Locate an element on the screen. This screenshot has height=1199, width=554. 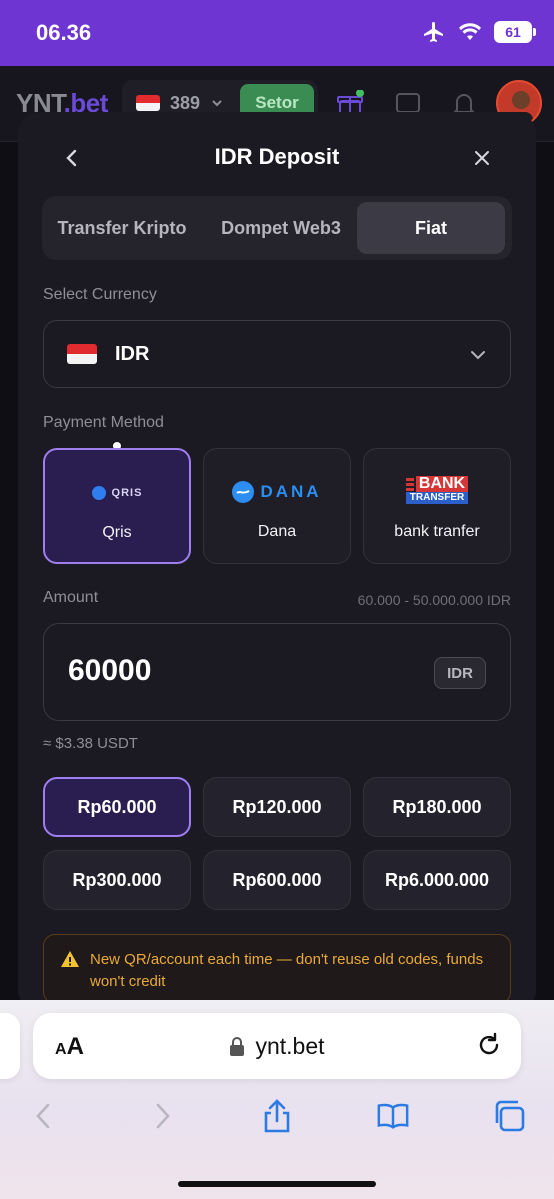
address-bar: AA ynt.bet is located at coordinates (277, 1046).